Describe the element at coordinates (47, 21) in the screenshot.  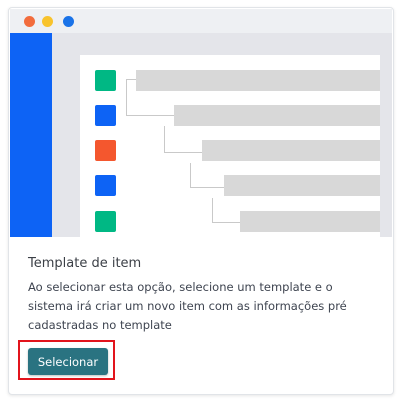
I see `window-minimize-dot-icon` at that location.